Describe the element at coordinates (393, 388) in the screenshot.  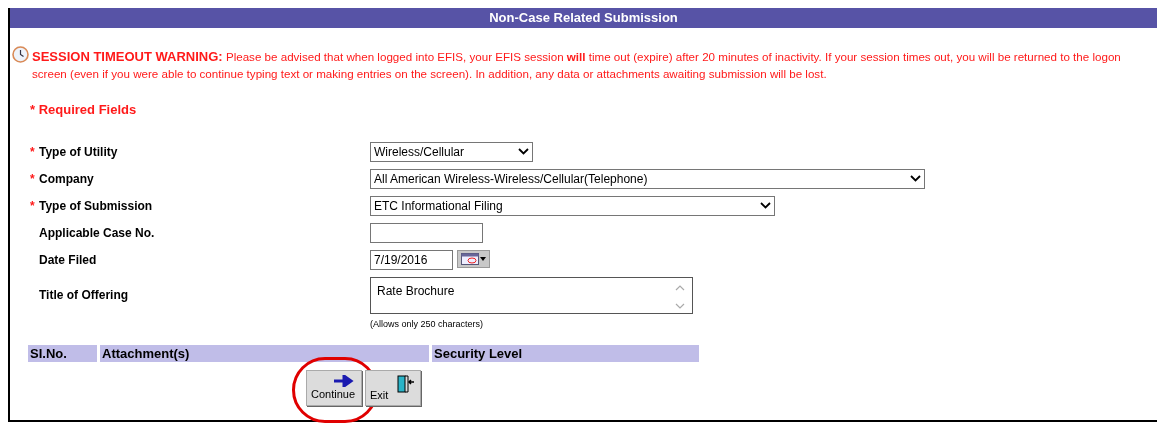
I see `exit-button: Exit` at that location.